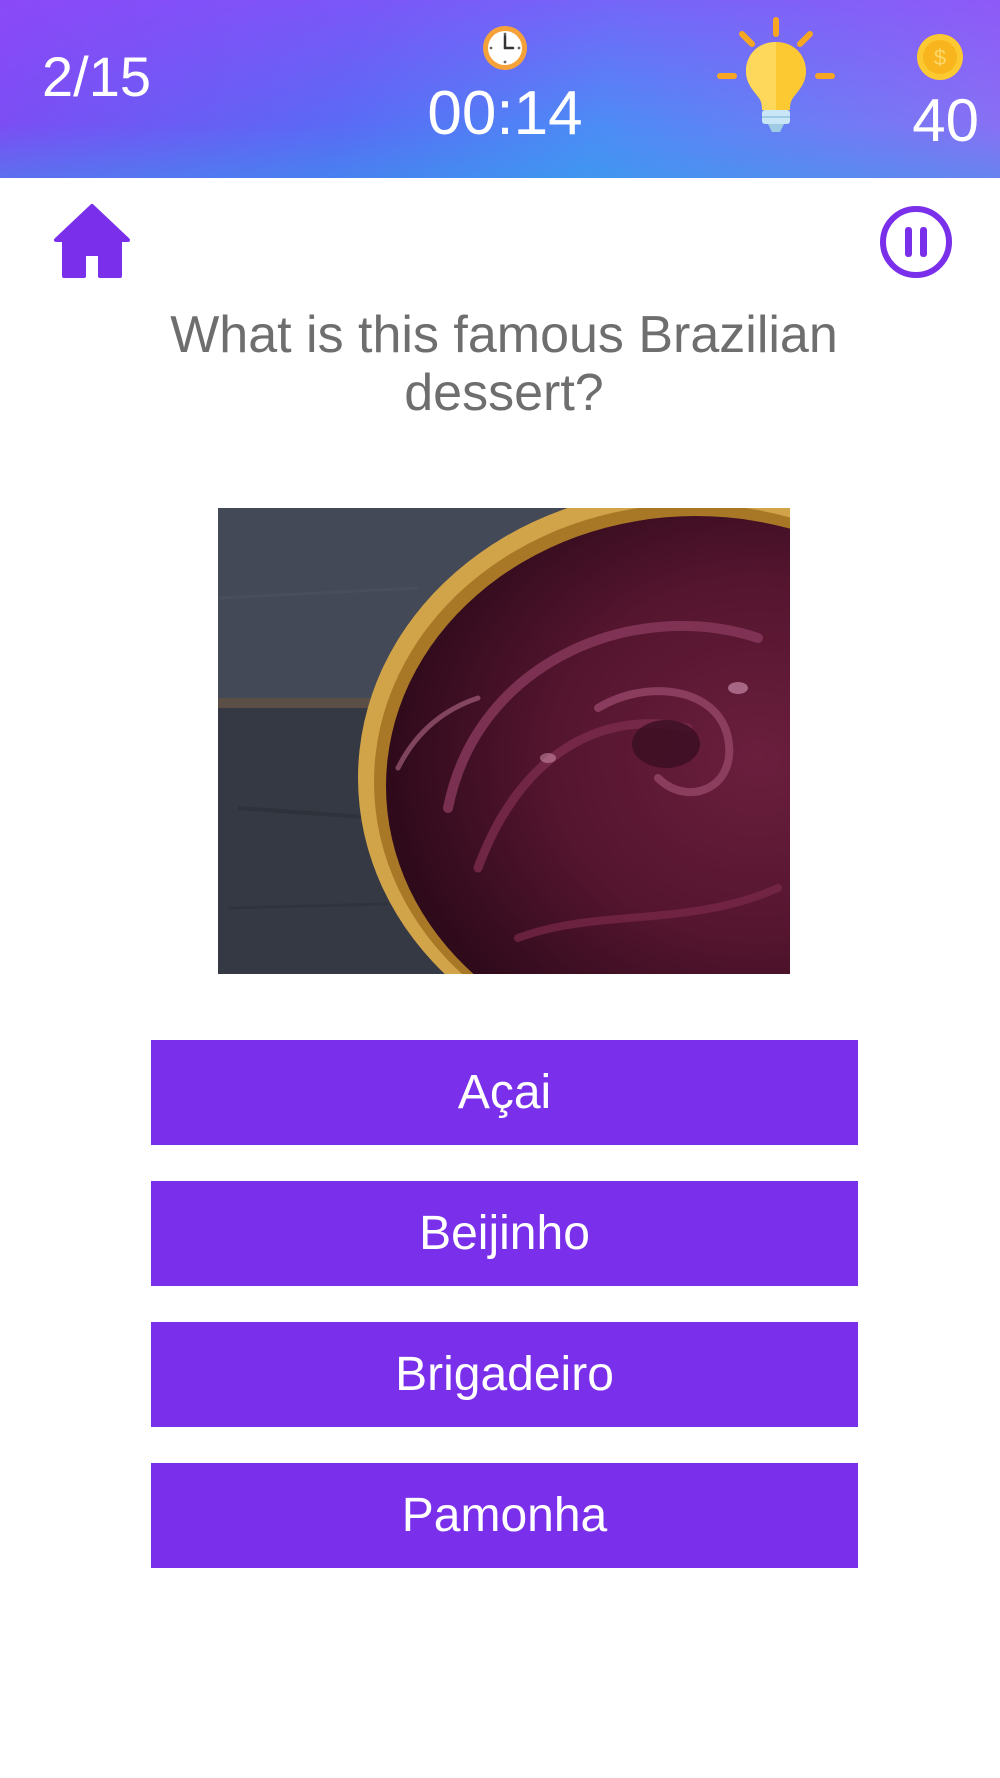 The width and height of the screenshot is (1000, 1778). Describe the element at coordinates (916, 242) in the screenshot. I see `pause-icon` at that location.